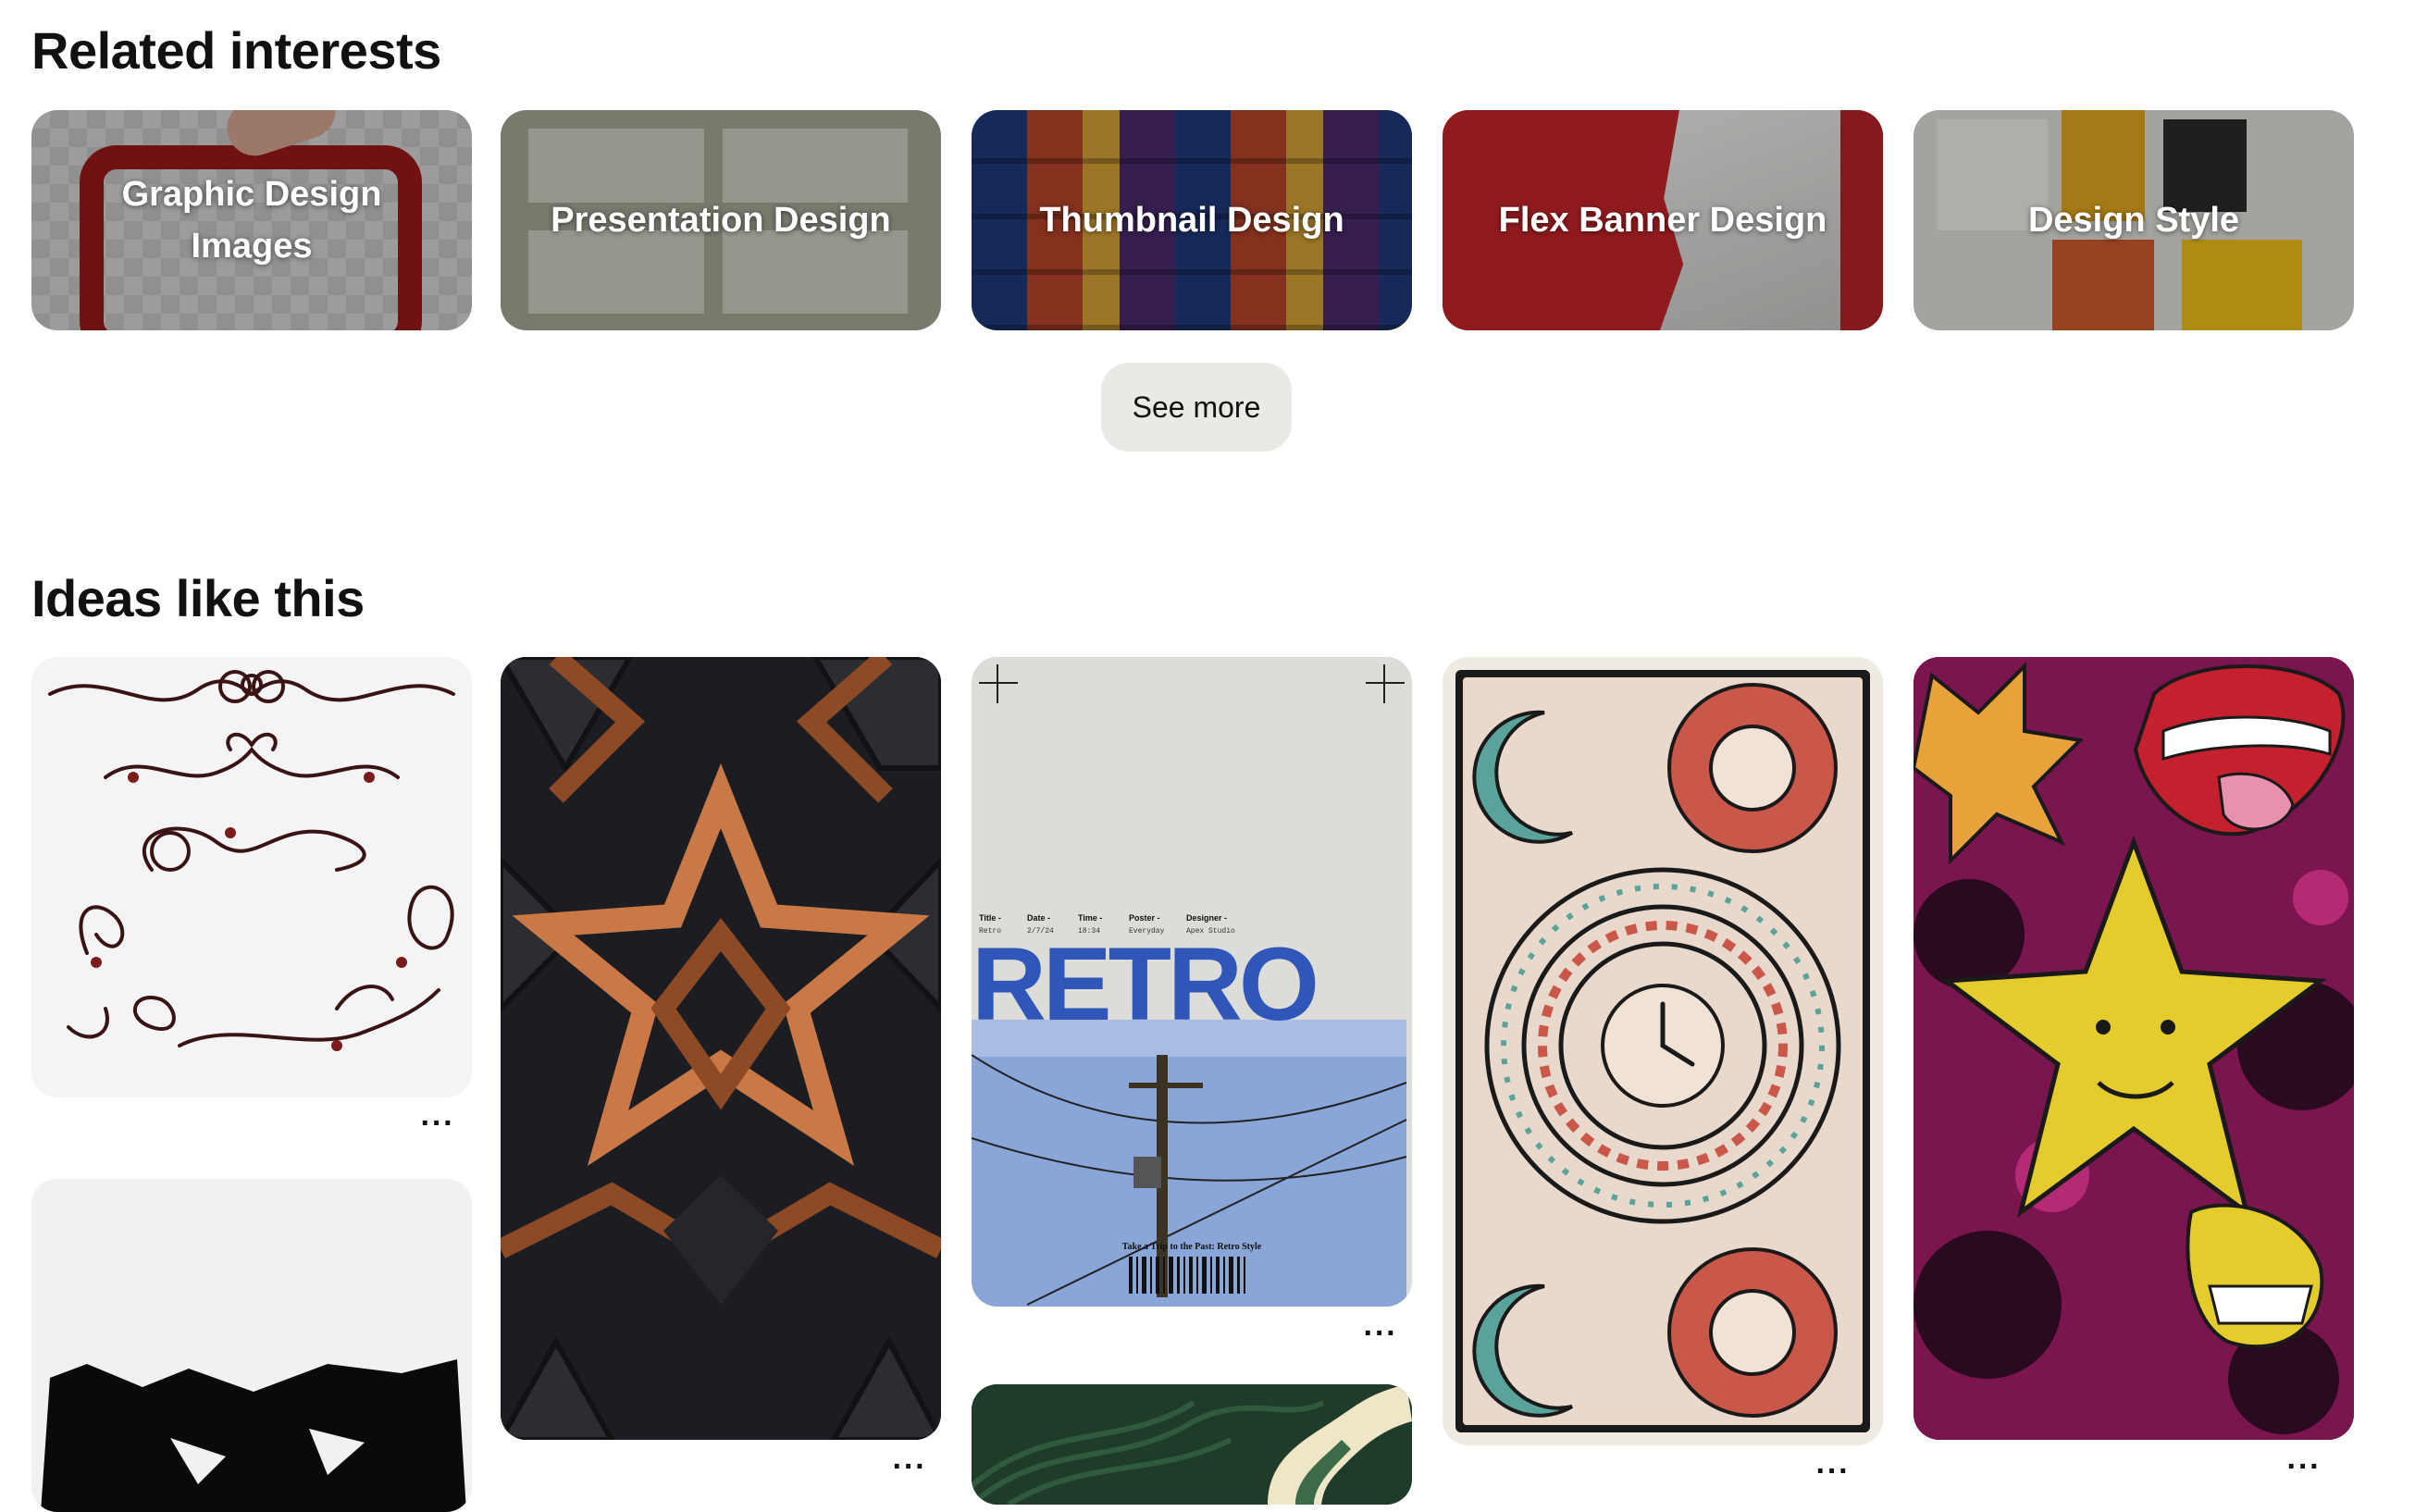 The width and height of the screenshot is (2415, 1512). What do you see at coordinates (1196, 407) in the screenshot?
I see `see-more-button: See more` at bounding box center [1196, 407].